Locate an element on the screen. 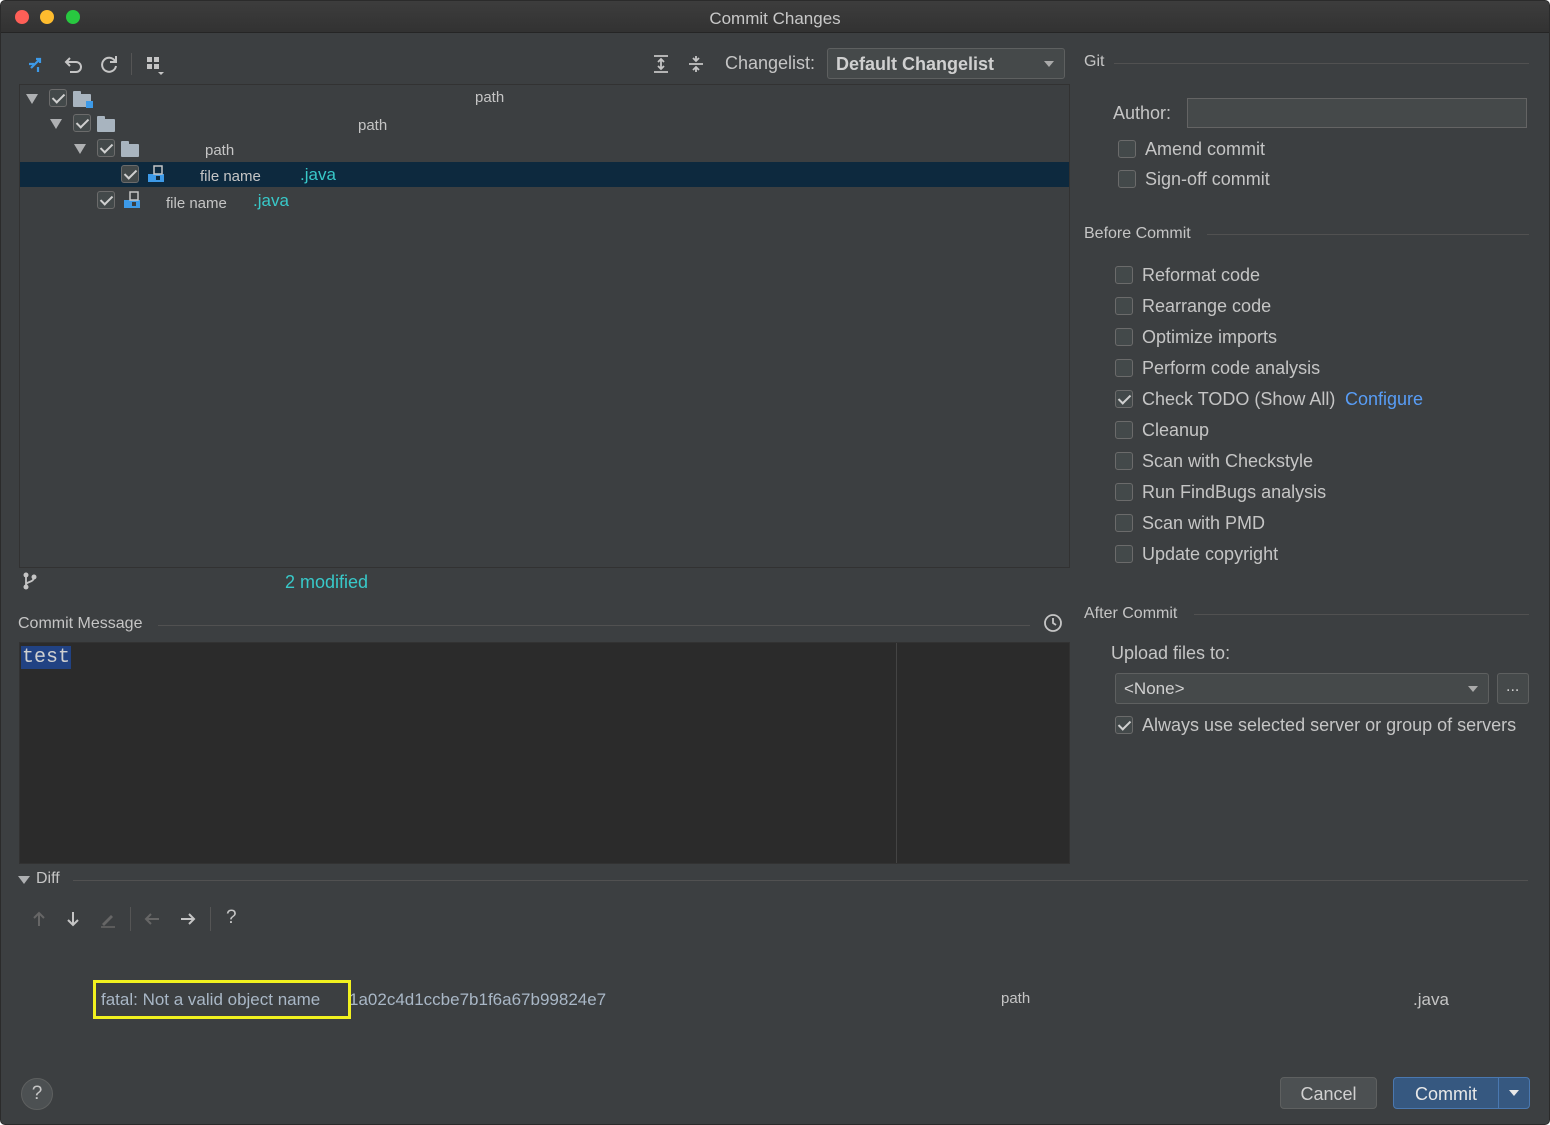  commit-button: Commit is located at coordinates (1446, 1093).